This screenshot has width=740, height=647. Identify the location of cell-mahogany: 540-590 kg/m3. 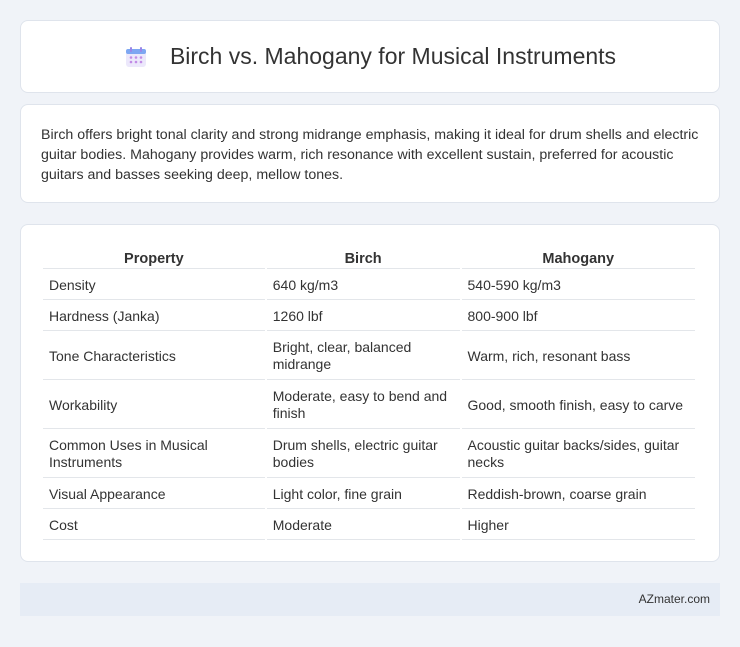
(578, 285).